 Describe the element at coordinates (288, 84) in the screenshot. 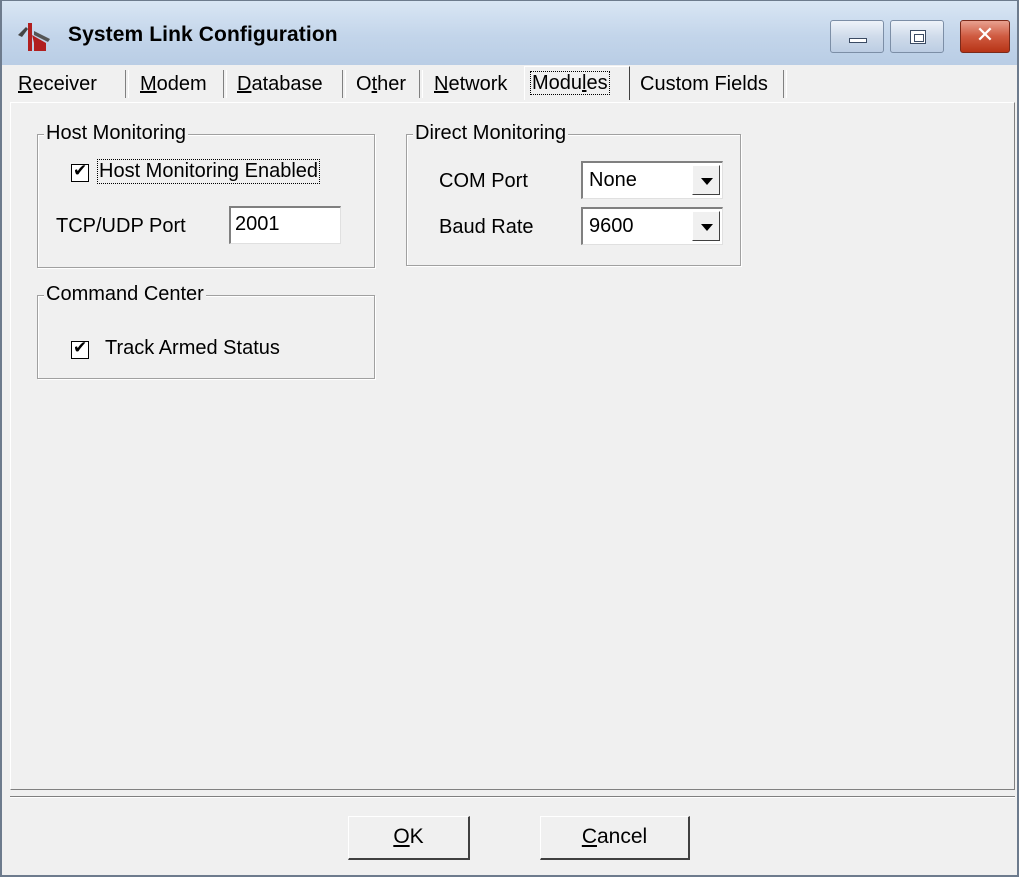

I see `tab-database: Database` at that location.